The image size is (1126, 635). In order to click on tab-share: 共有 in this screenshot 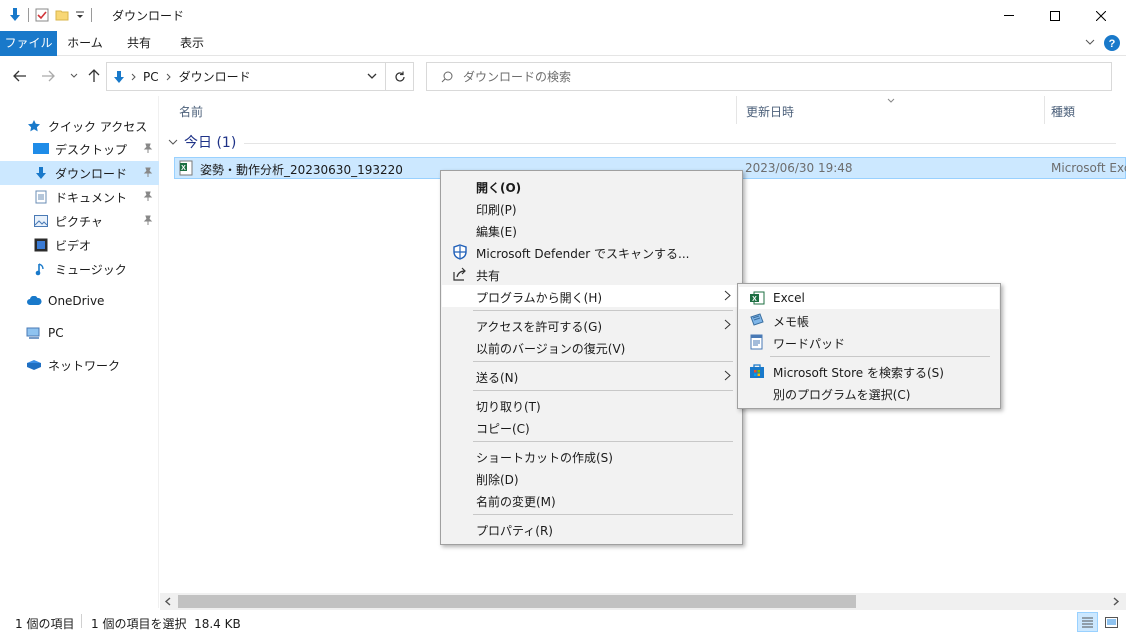, I will do `click(139, 43)`.